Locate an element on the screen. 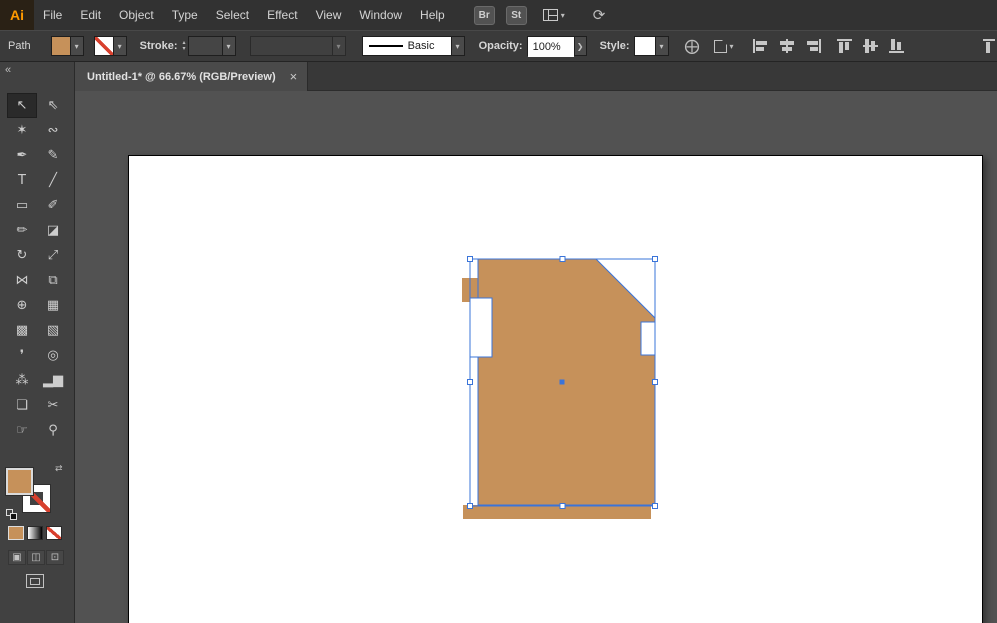 The height and width of the screenshot is (623, 997). fill-indicator is located at coordinates (19, 481).